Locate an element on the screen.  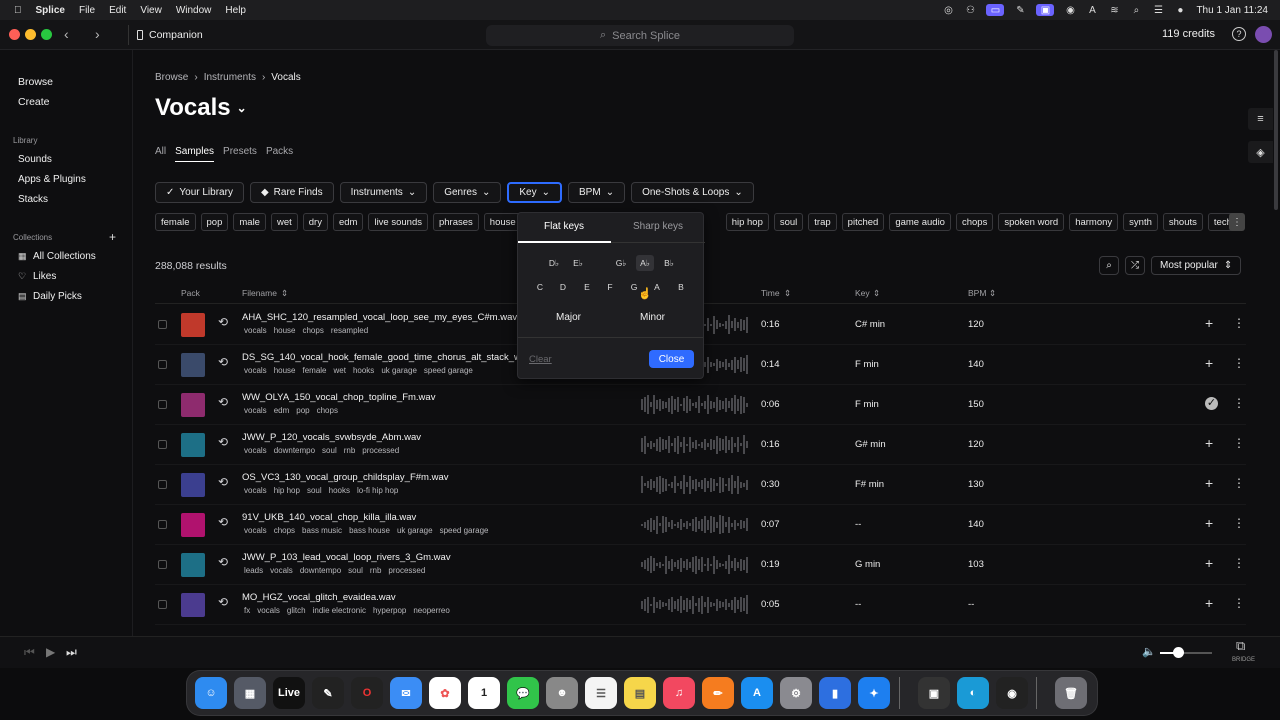
reminders-icon: ☰ is located at coordinates (601, 693).